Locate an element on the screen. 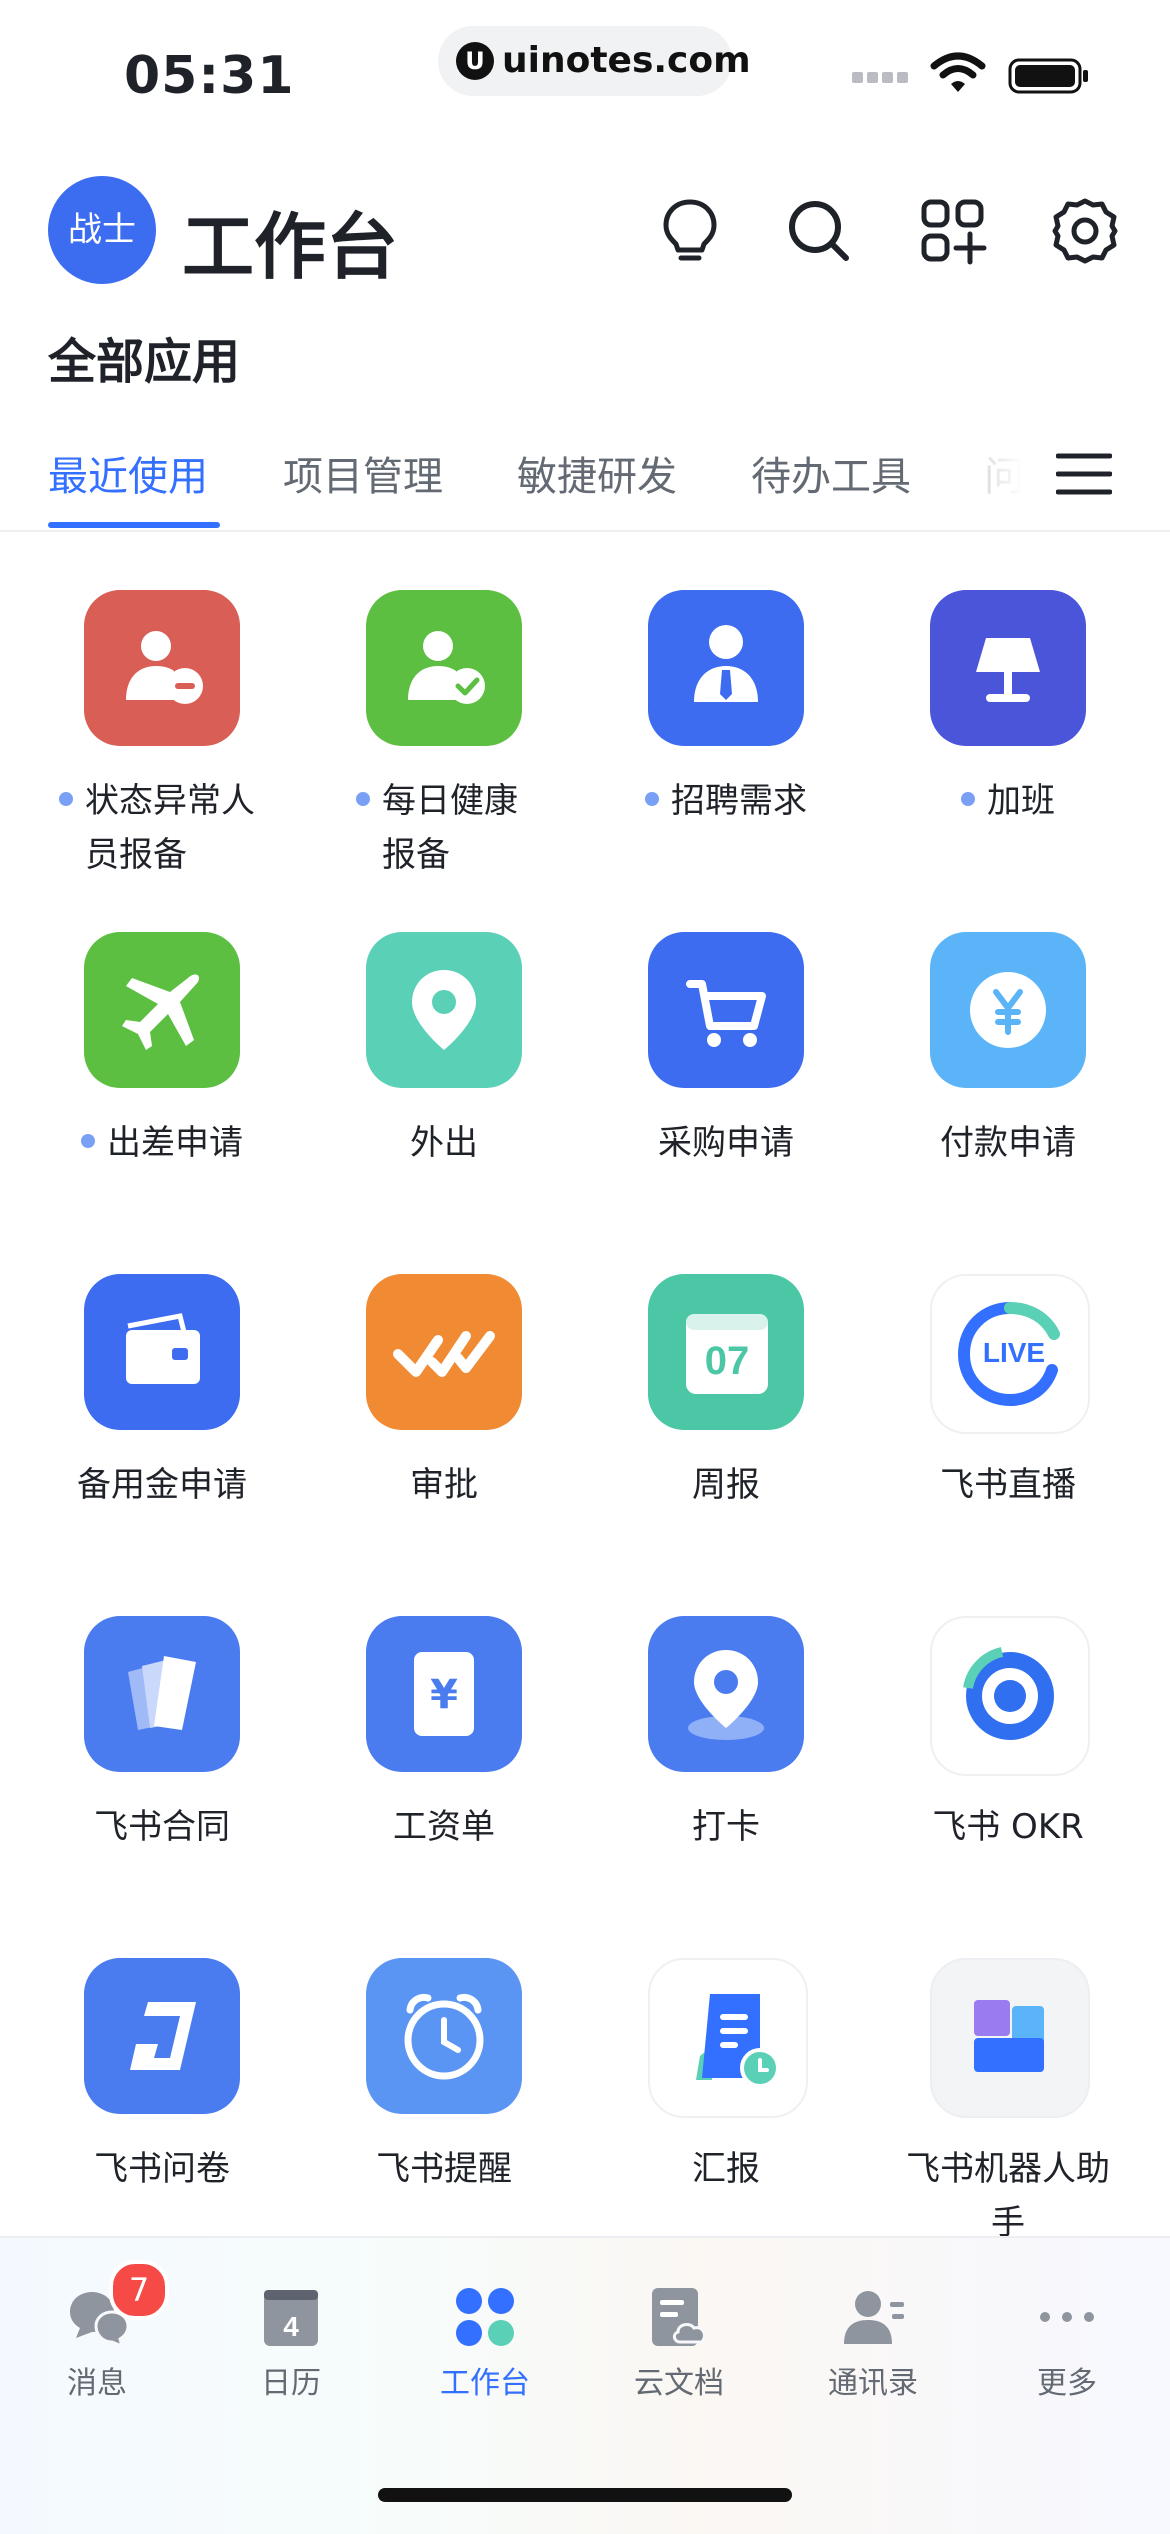 Image resolution: width=1170 pixels, height=2534 pixels. app-label: 备用金申请 is located at coordinates (162, 1485).